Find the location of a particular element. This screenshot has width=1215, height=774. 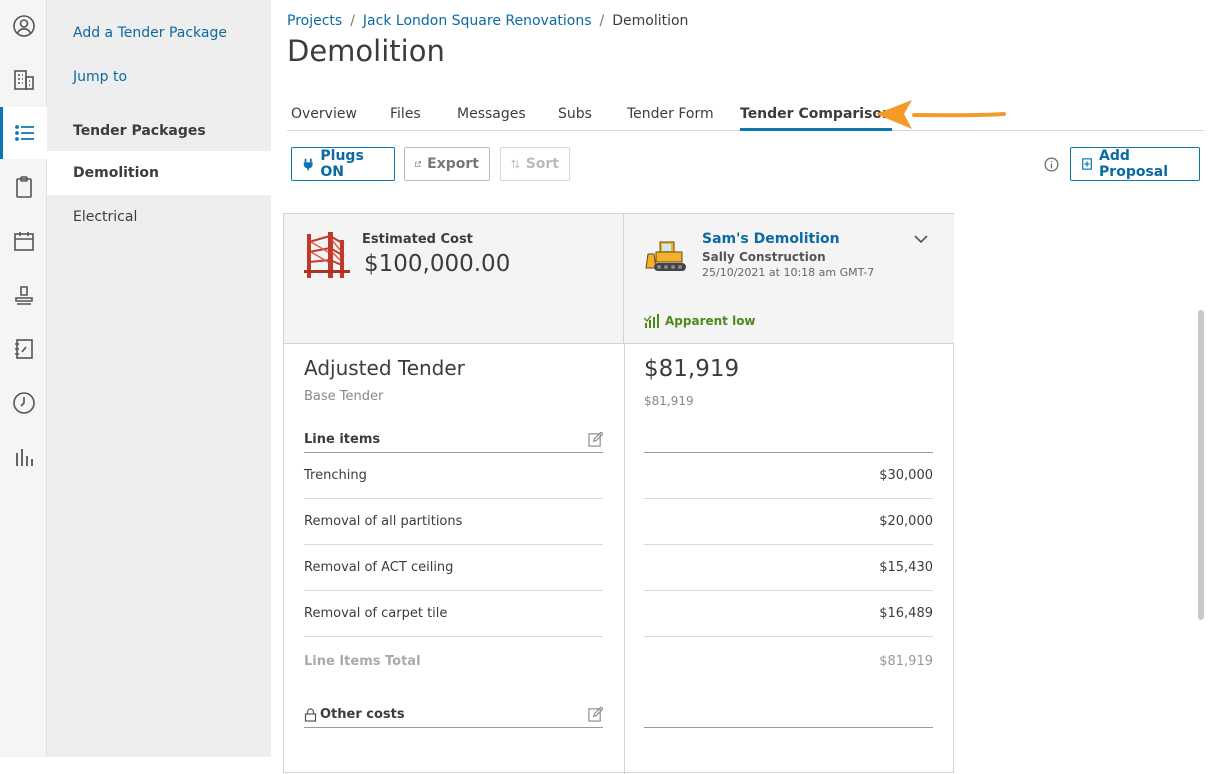

line-item-row: Removal of carpet tile is located at coordinates (453, 614).